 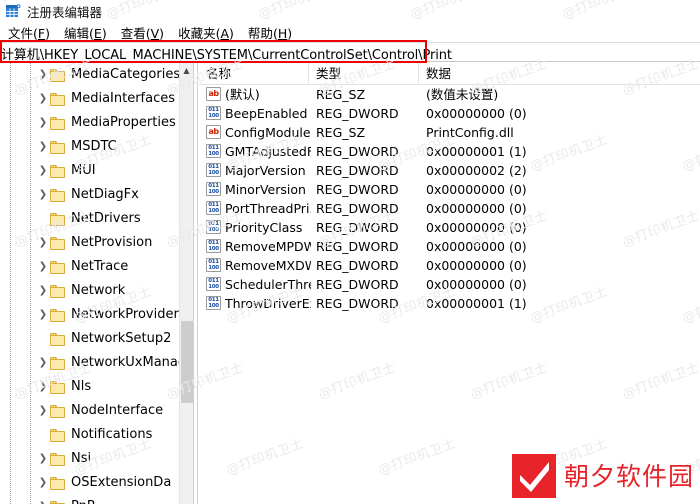 I want to click on address-bar, so click(x=350, y=52).